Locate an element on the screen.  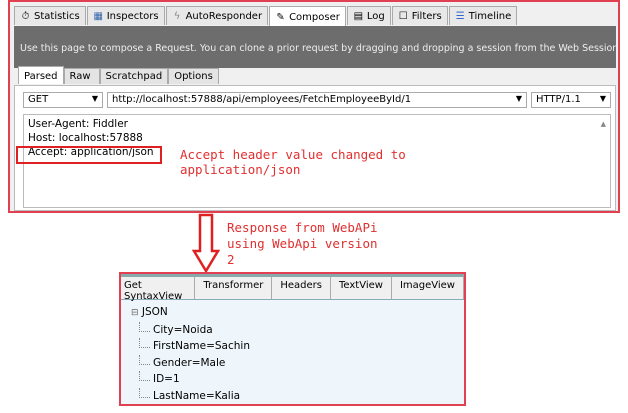
tab-label: Filters is located at coordinates (426, 16).